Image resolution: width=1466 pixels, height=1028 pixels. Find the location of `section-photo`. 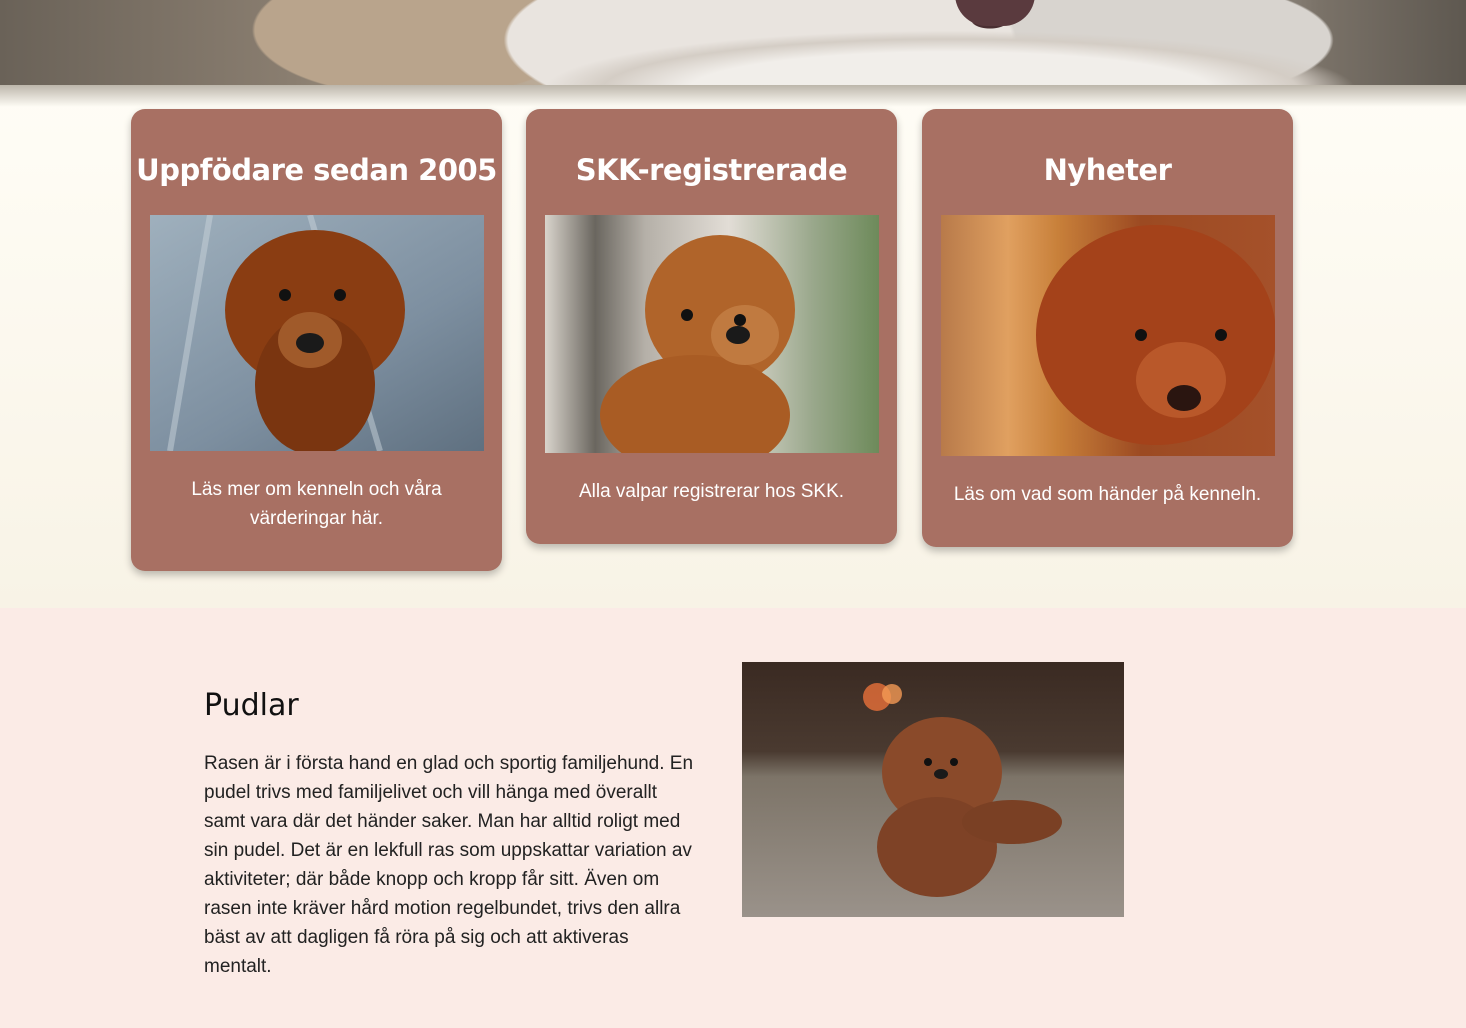

section-photo is located at coordinates (933, 789).